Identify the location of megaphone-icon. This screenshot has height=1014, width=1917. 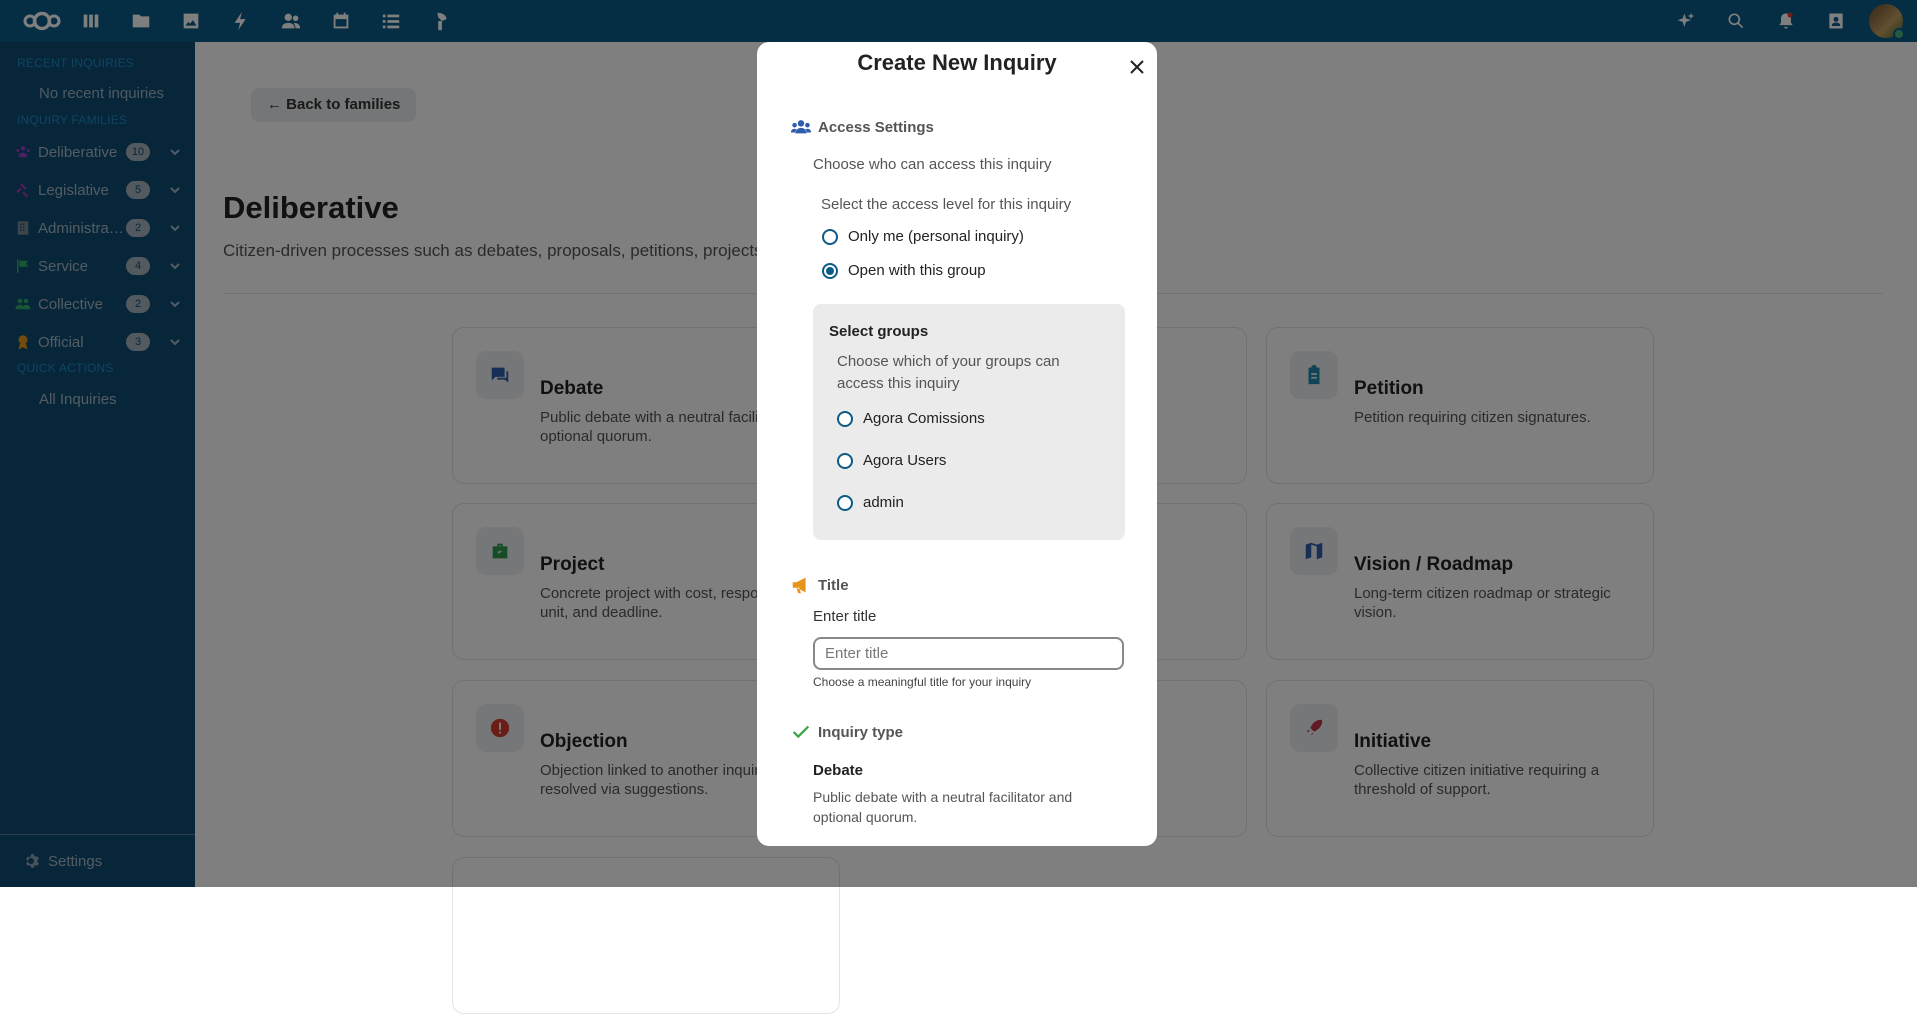
(799, 585).